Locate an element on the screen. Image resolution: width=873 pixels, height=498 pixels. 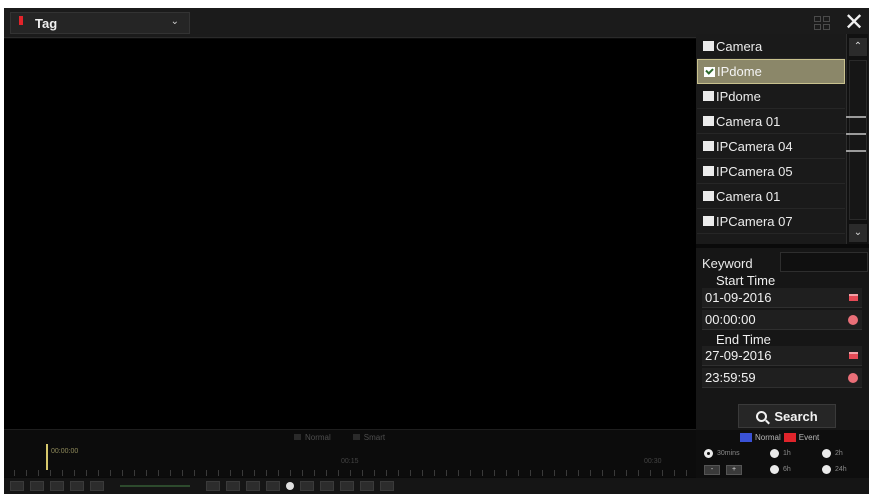
pause-icon is located at coordinates (233, 486).